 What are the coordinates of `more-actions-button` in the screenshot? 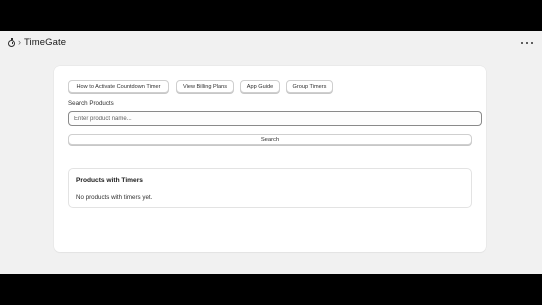 It's located at (527, 43).